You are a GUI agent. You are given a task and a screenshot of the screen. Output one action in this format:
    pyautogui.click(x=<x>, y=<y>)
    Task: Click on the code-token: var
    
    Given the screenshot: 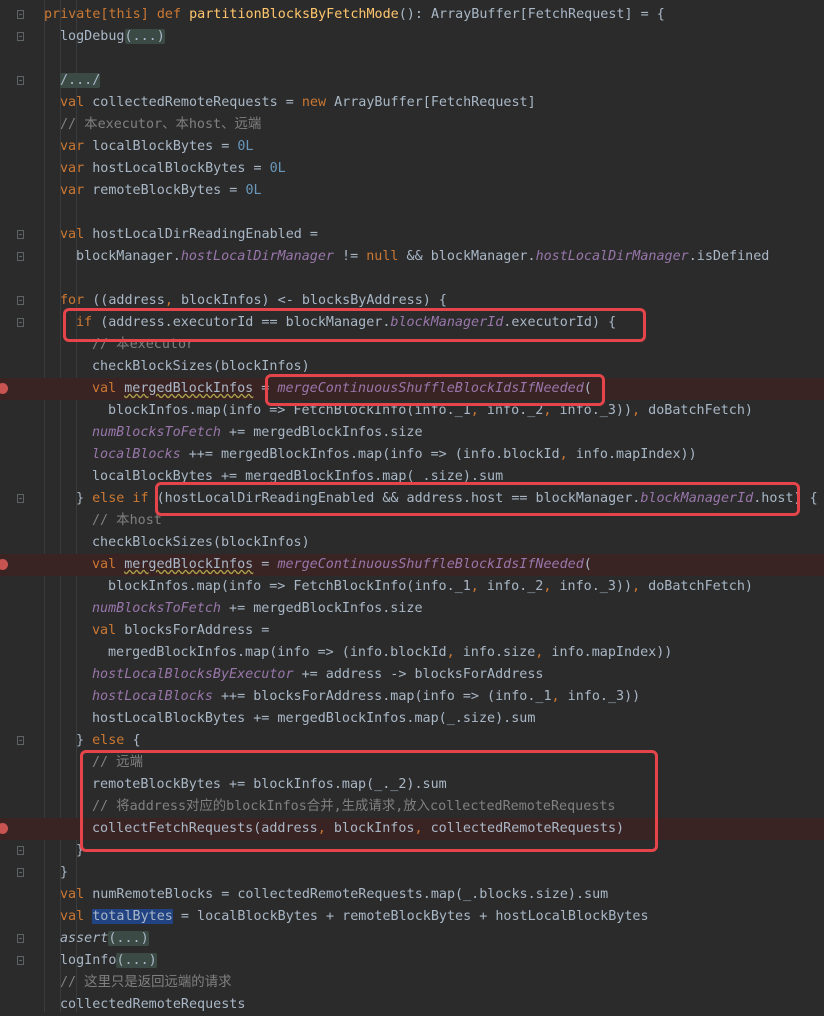 What is the action you would take?
    pyautogui.click(x=76, y=146)
    